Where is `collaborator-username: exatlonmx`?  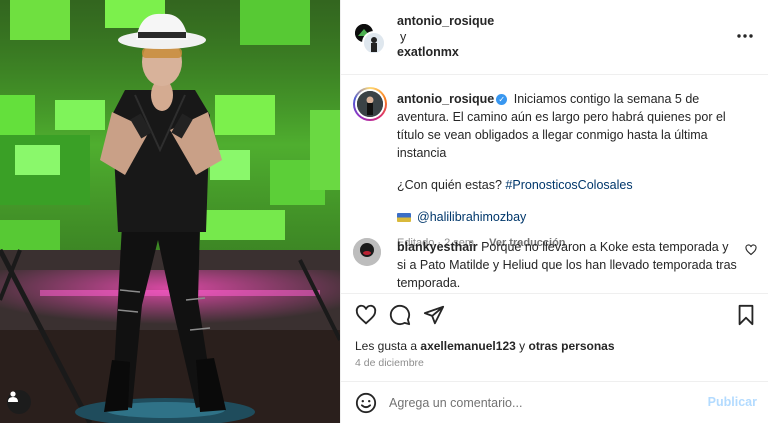
collaborator-username: exatlonmx is located at coordinates (428, 52).